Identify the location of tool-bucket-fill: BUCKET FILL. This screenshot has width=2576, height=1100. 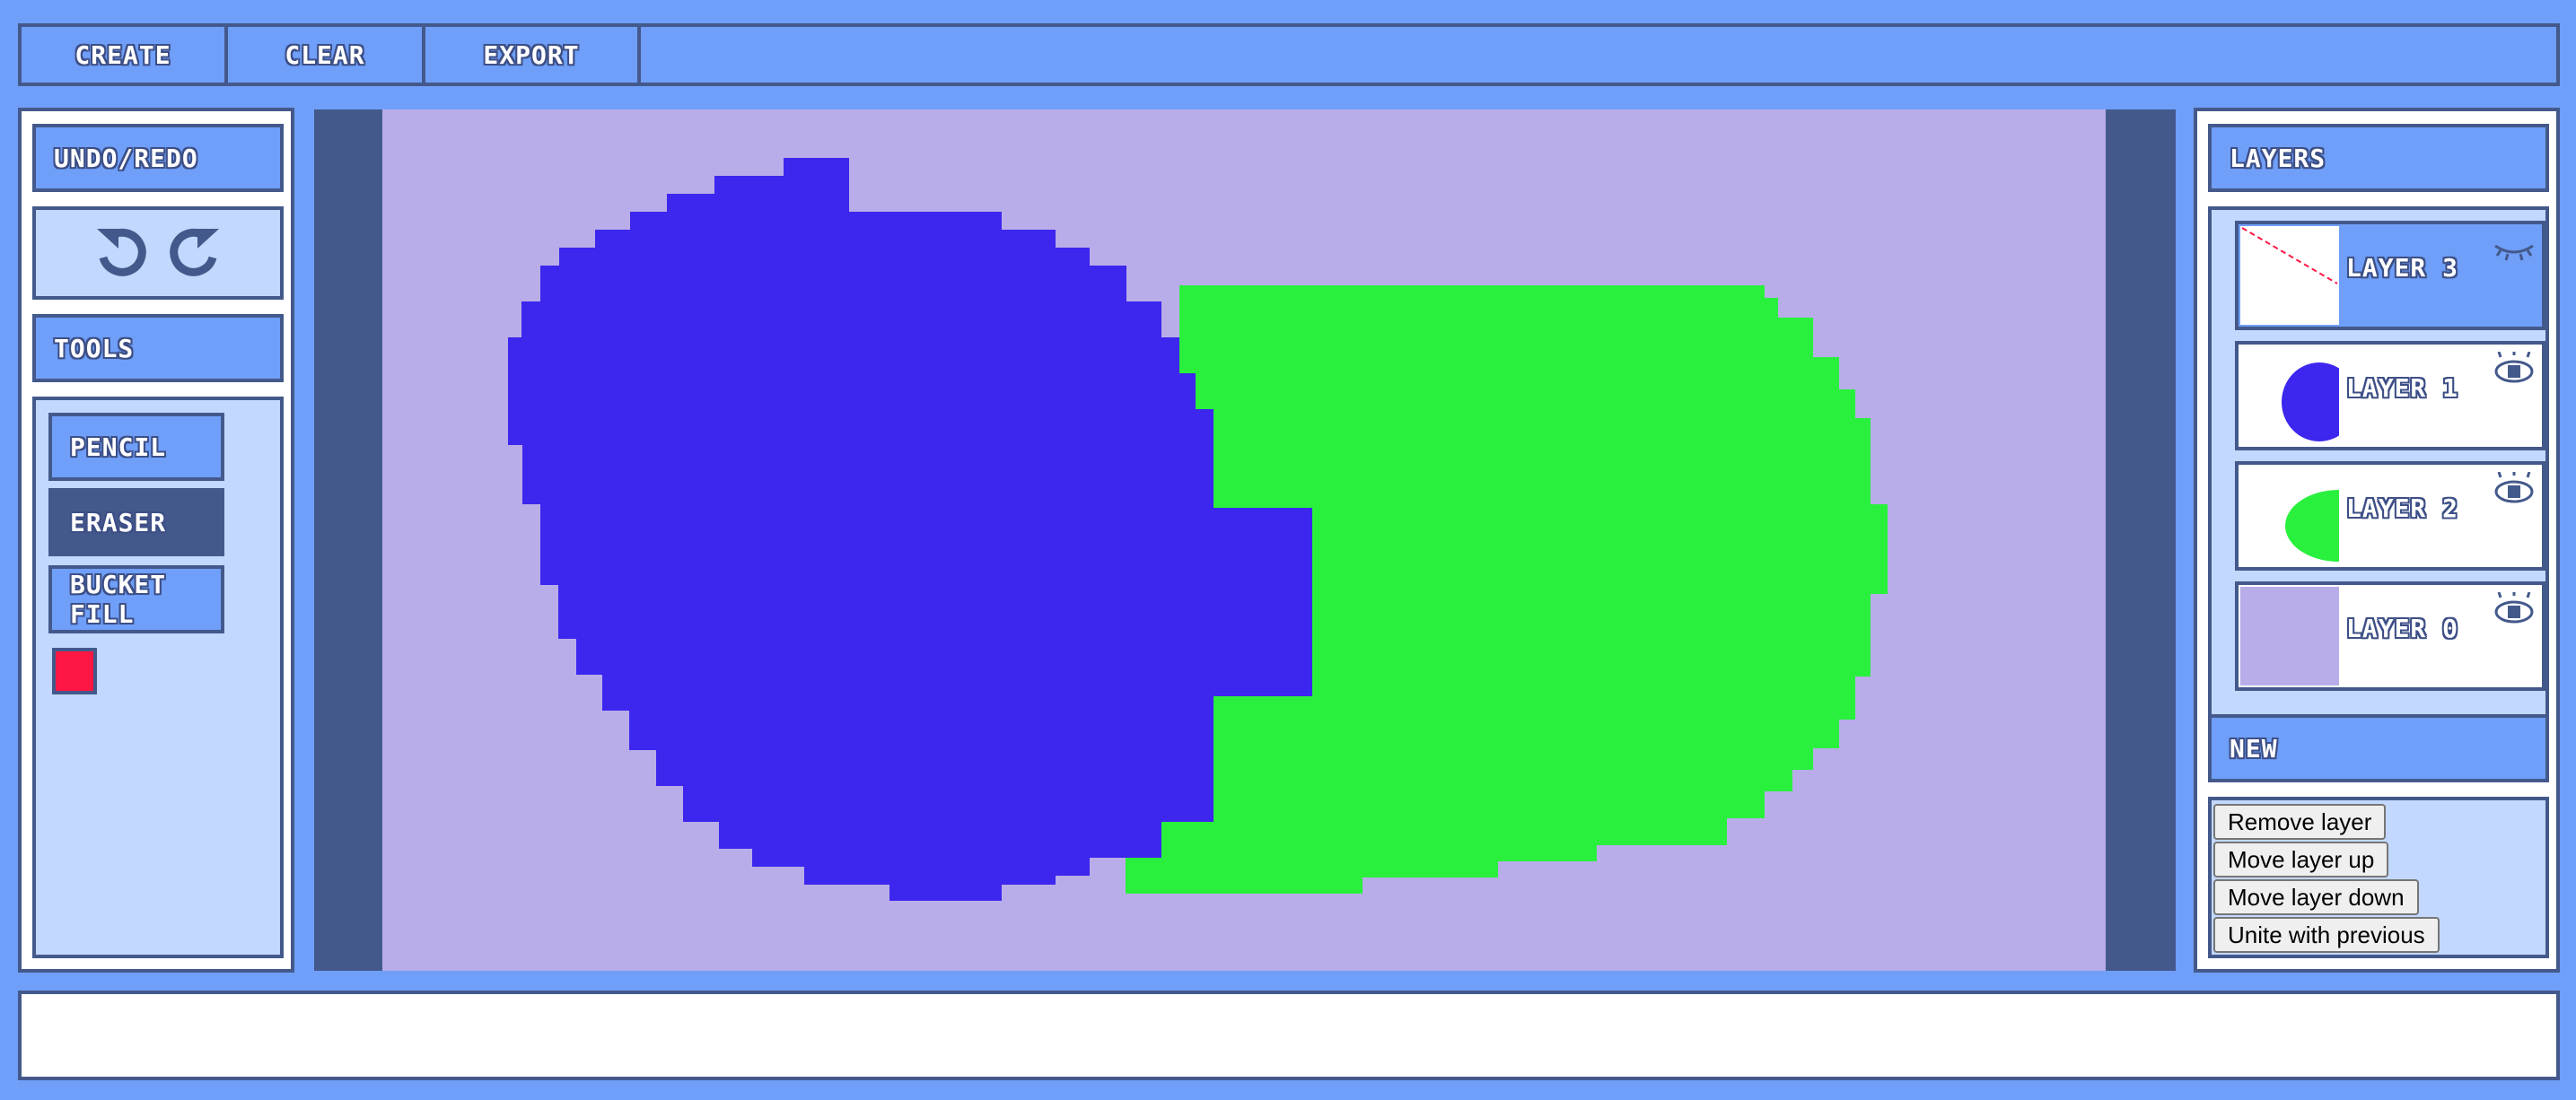
(136, 599).